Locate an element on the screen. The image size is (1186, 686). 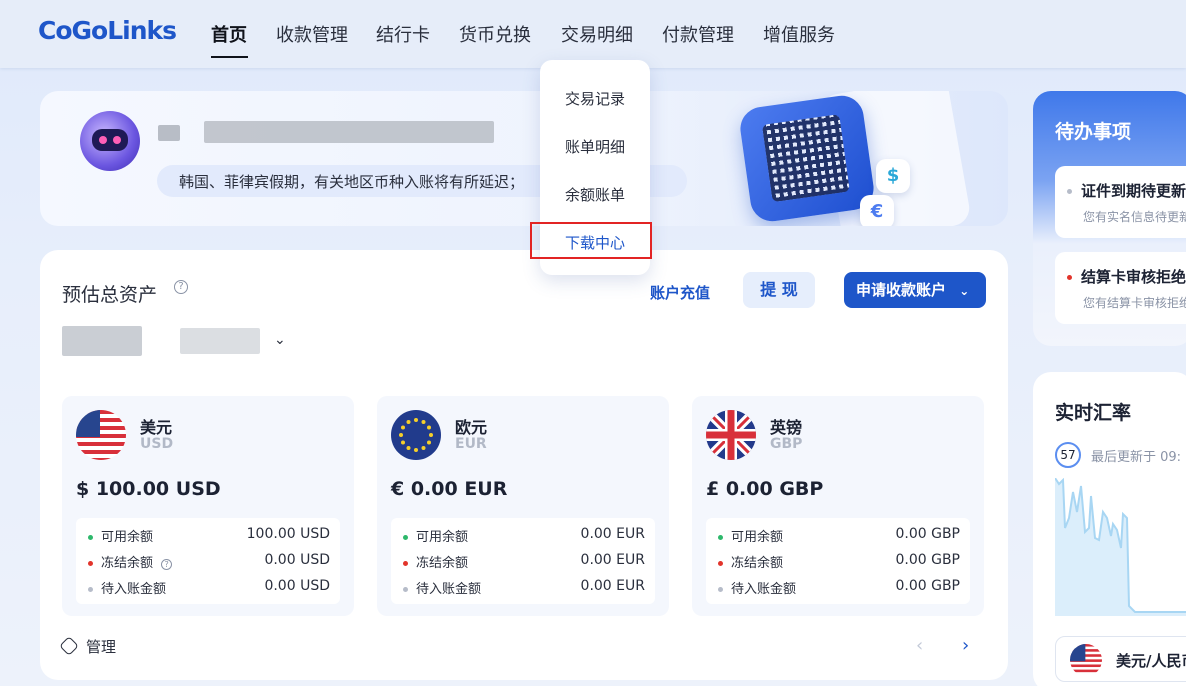
currency-code: EUR is located at coordinates (471, 444).